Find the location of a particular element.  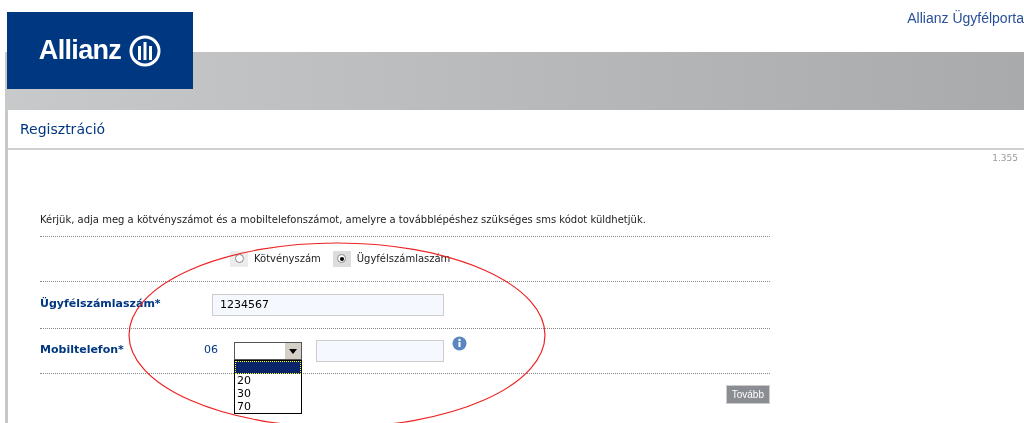

input-field: 1234567 is located at coordinates (328, 304).